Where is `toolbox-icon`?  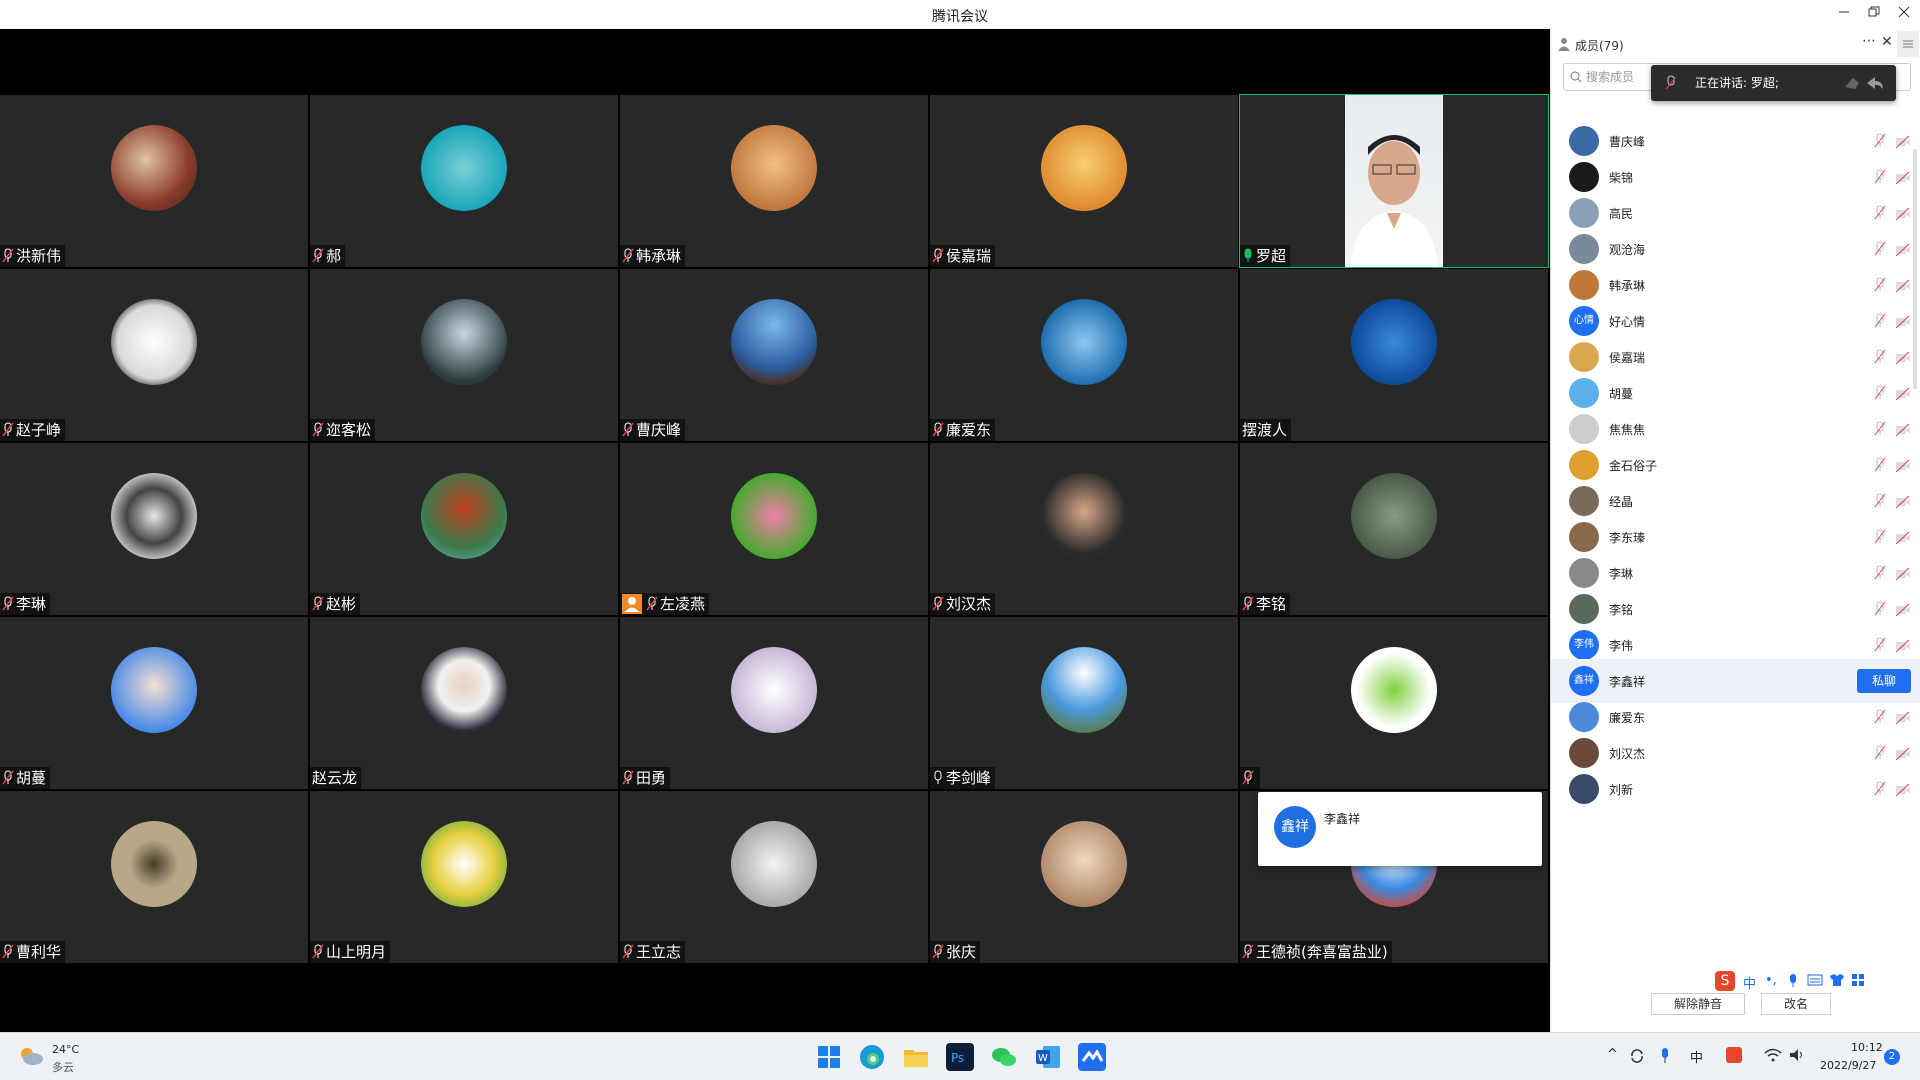
toolbox-icon is located at coordinates (1858, 980).